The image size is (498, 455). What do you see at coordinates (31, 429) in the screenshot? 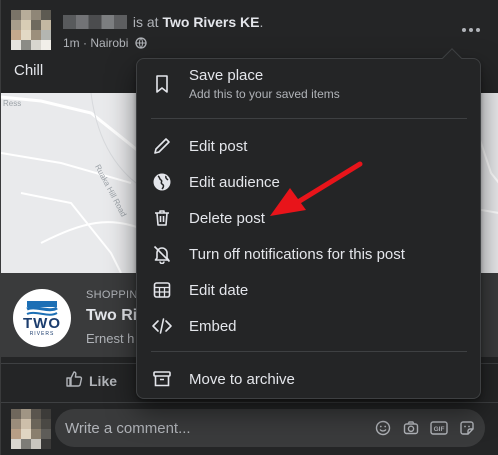
I see `commenter-avatar` at bounding box center [31, 429].